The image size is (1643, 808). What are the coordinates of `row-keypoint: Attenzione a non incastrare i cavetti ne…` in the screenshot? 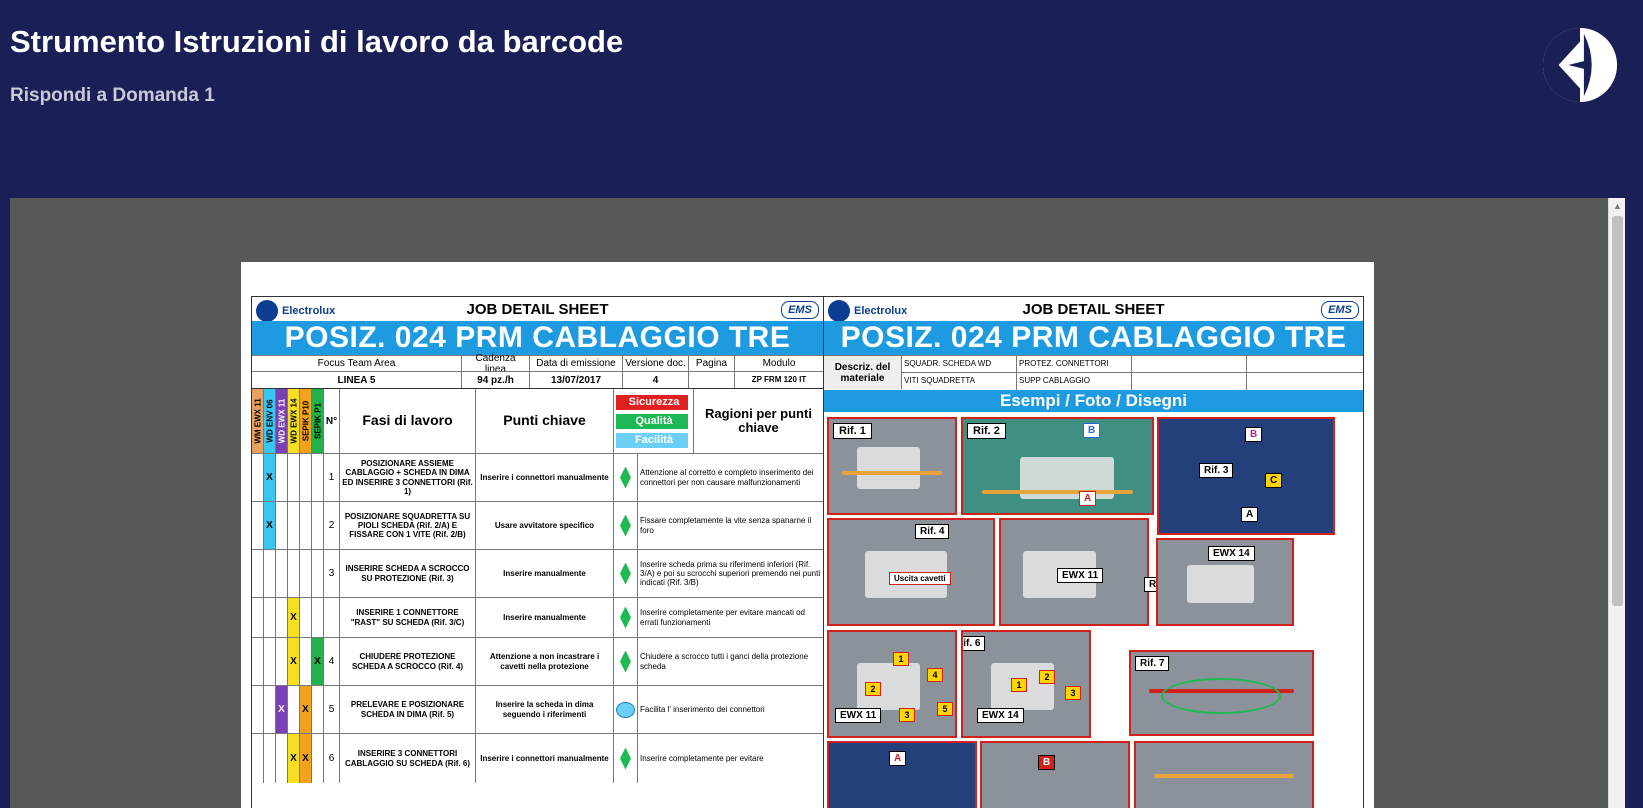 It's located at (545, 661).